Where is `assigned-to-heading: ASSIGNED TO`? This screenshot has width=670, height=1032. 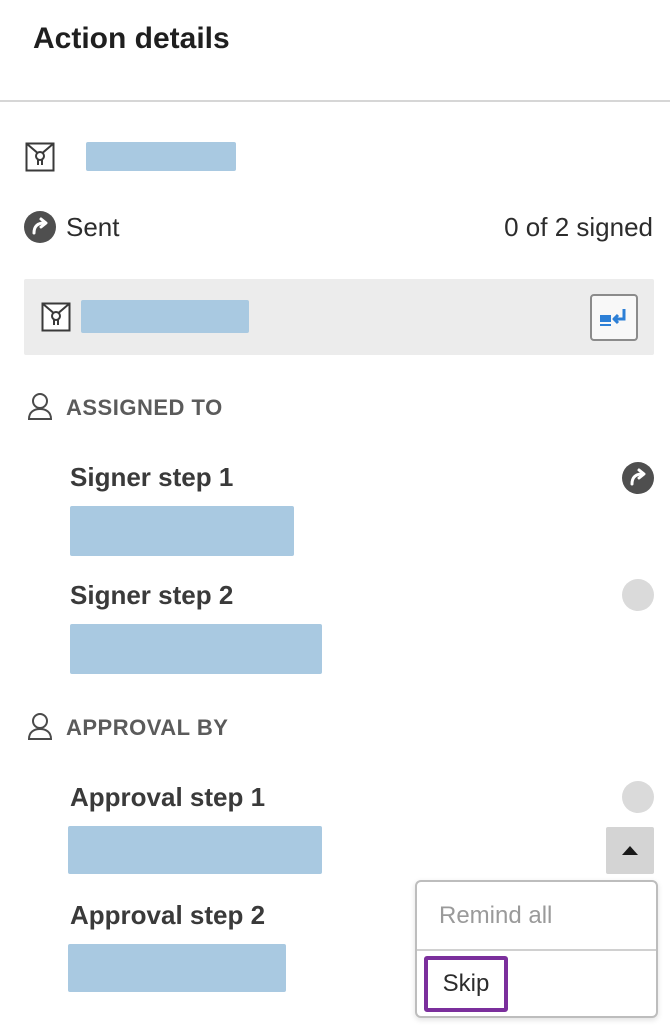 assigned-to-heading: ASSIGNED TO is located at coordinates (144, 407).